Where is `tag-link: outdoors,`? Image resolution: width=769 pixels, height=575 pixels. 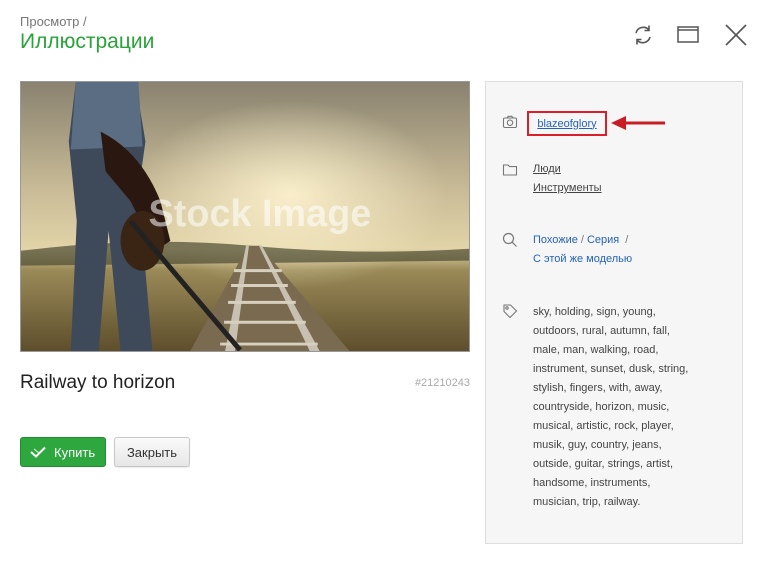
tag-link: outdoors, is located at coordinates (556, 331).